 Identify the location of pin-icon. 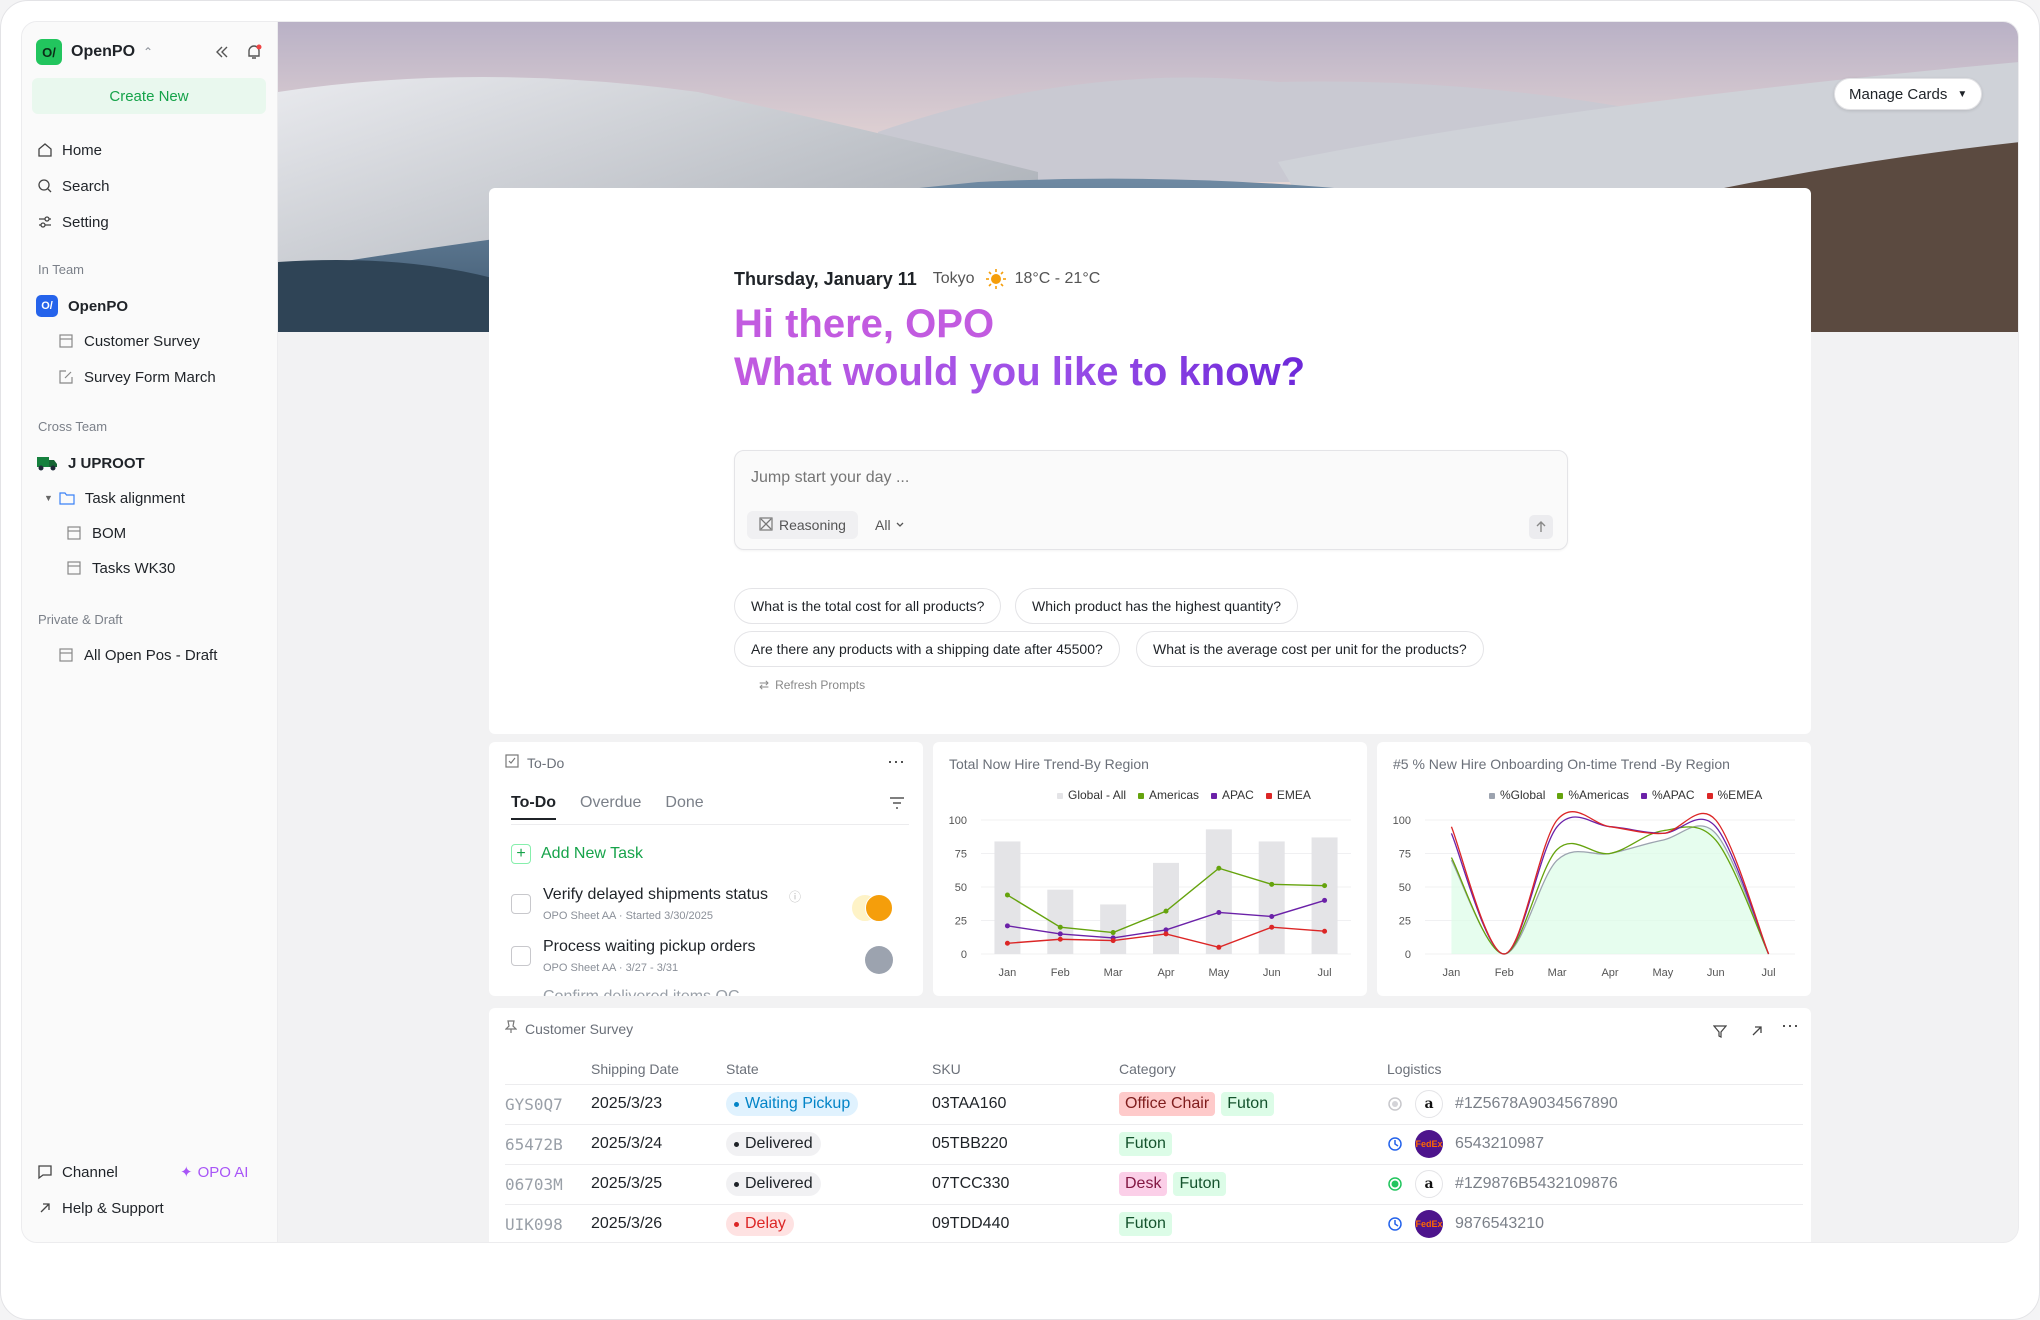
(511, 1028).